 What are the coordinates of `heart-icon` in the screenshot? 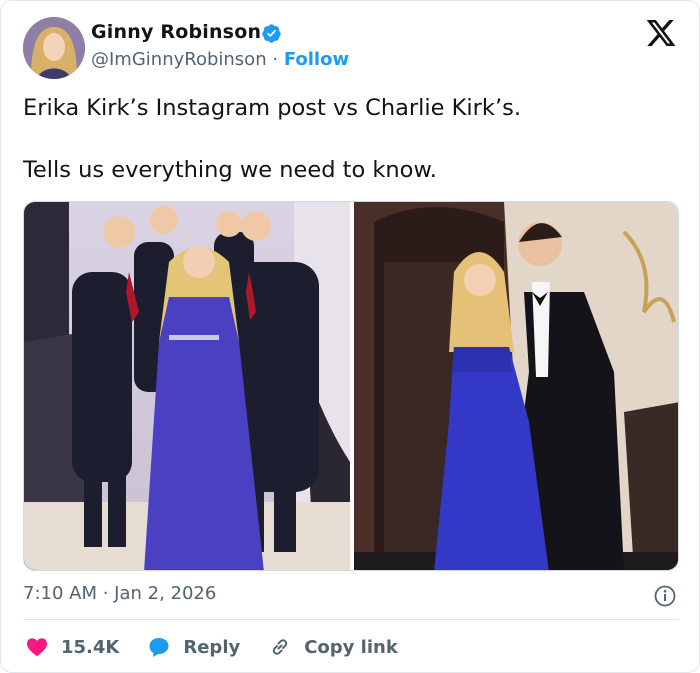 It's located at (37, 647).